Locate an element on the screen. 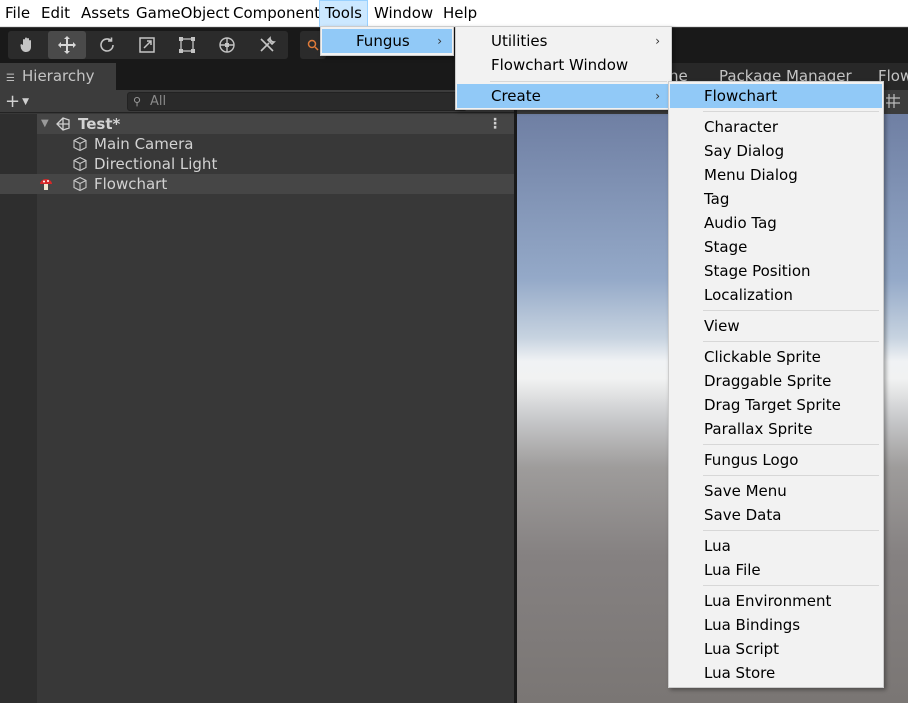 The image size is (908, 703). menu-item-fungus: Fungus › is located at coordinates (387, 41).